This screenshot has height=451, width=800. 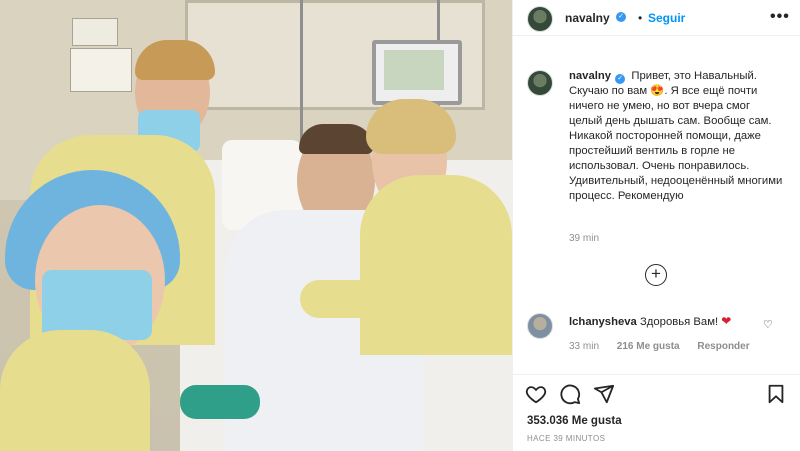 What do you see at coordinates (656, 275) in the screenshot?
I see `load-more-comments-button: +` at bounding box center [656, 275].